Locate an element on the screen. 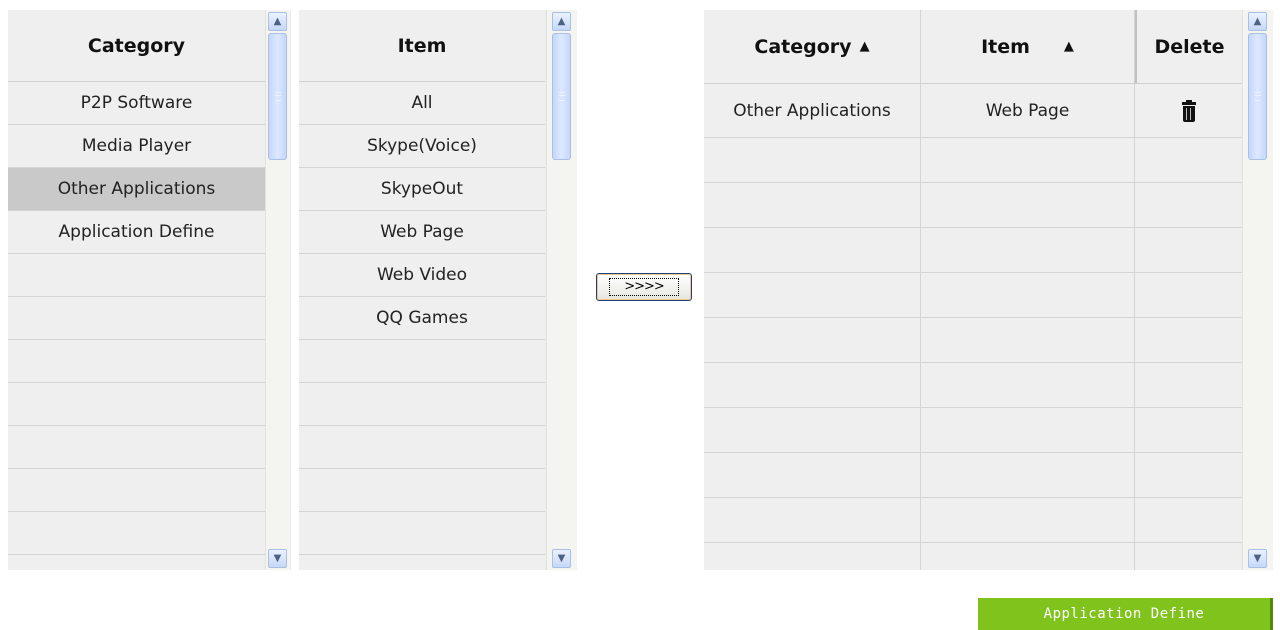 This screenshot has width=1280, height=630. column-header-delete-label: Delete is located at coordinates (1189, 46).